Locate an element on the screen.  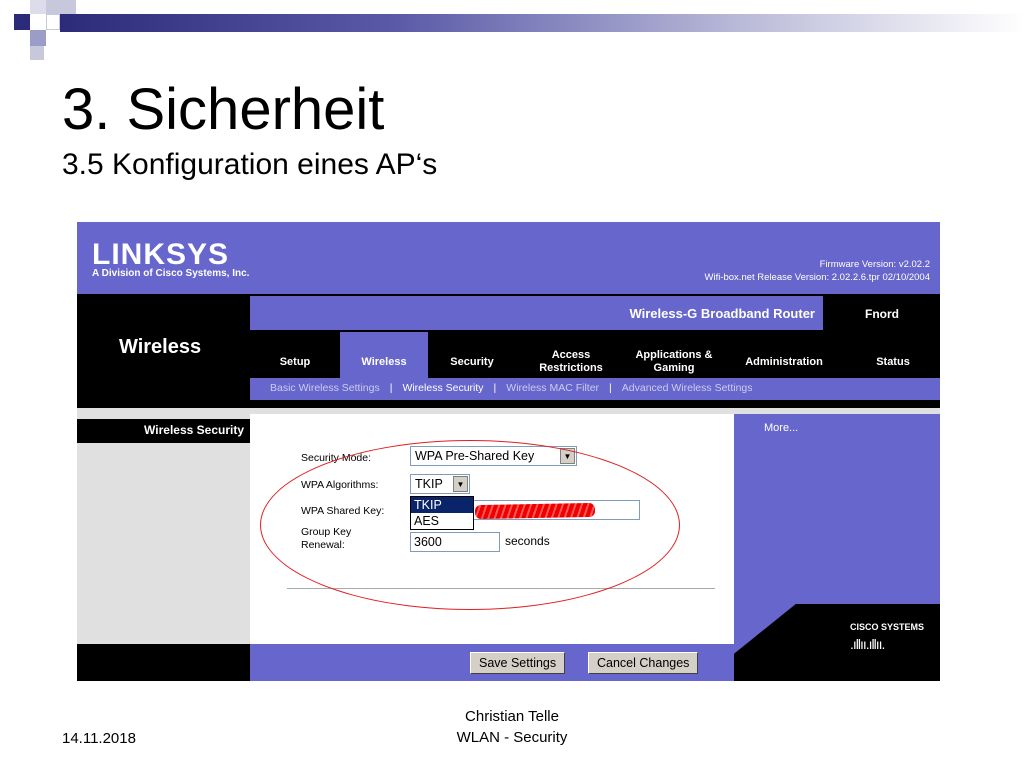
tab-security: Security is located at coordinates (472, 355).